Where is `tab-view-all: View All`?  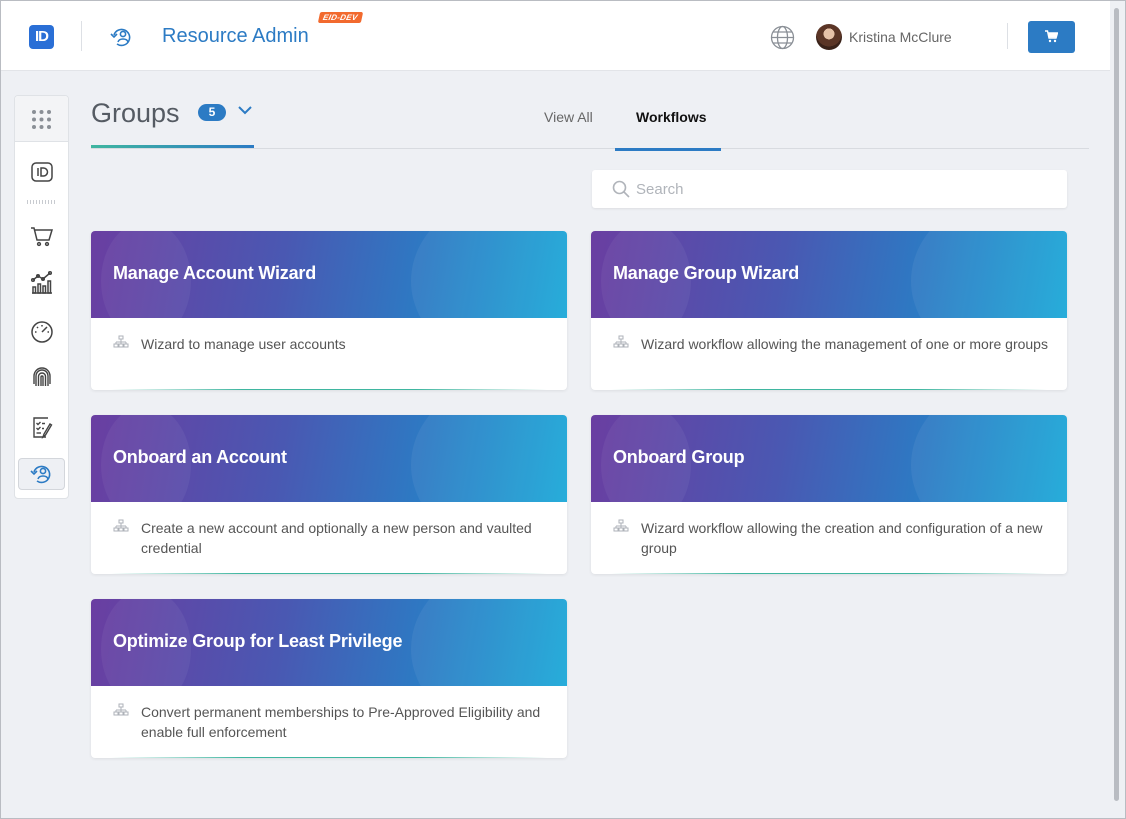 tab-view-all: View All is located at coordinates (568, 117).